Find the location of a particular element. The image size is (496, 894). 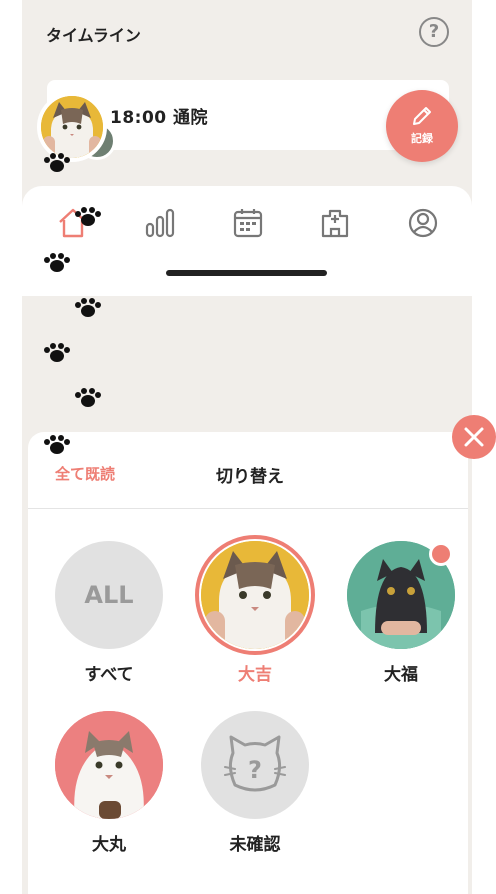

event-time-label: 18:00 通院 is located at coordinates (159, 118).